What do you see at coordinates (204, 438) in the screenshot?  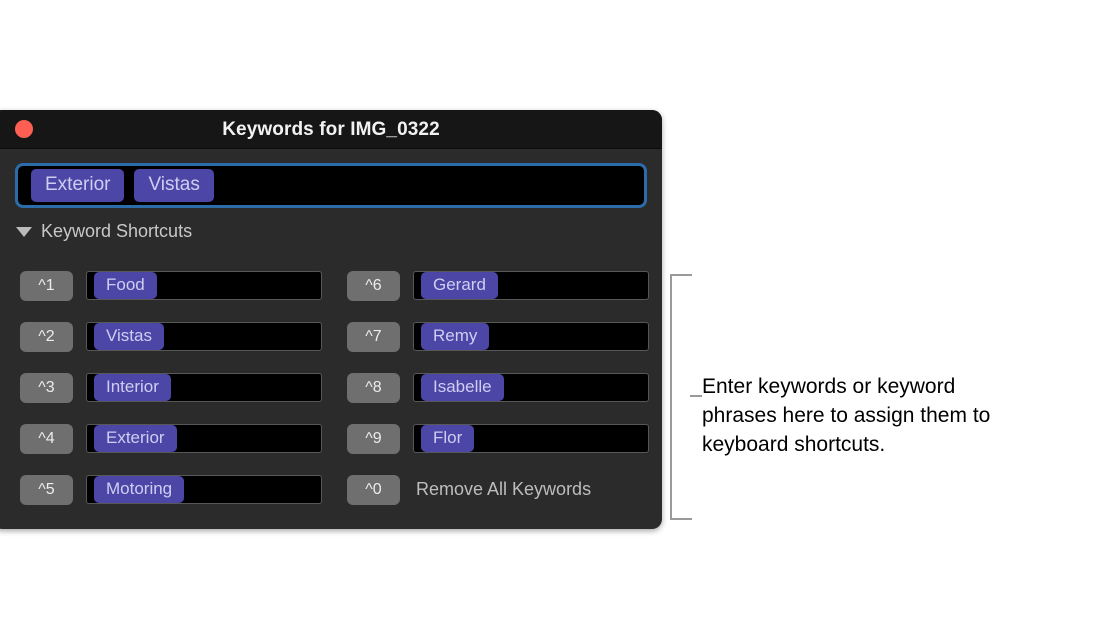 I see `shortcut-keyword-field: Exterior` at bounding box center [204, 438].